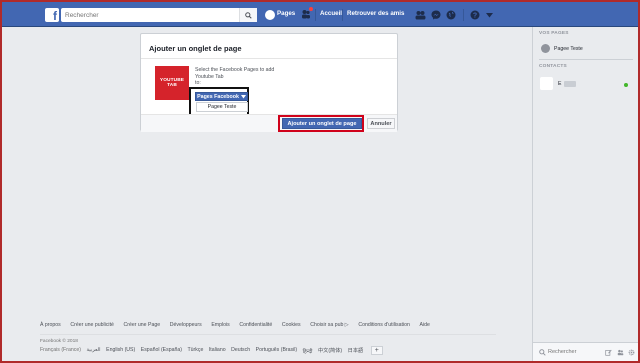  I want to click on add-page-tab-button: Ajouter un onglet de page, so click(322, 123).